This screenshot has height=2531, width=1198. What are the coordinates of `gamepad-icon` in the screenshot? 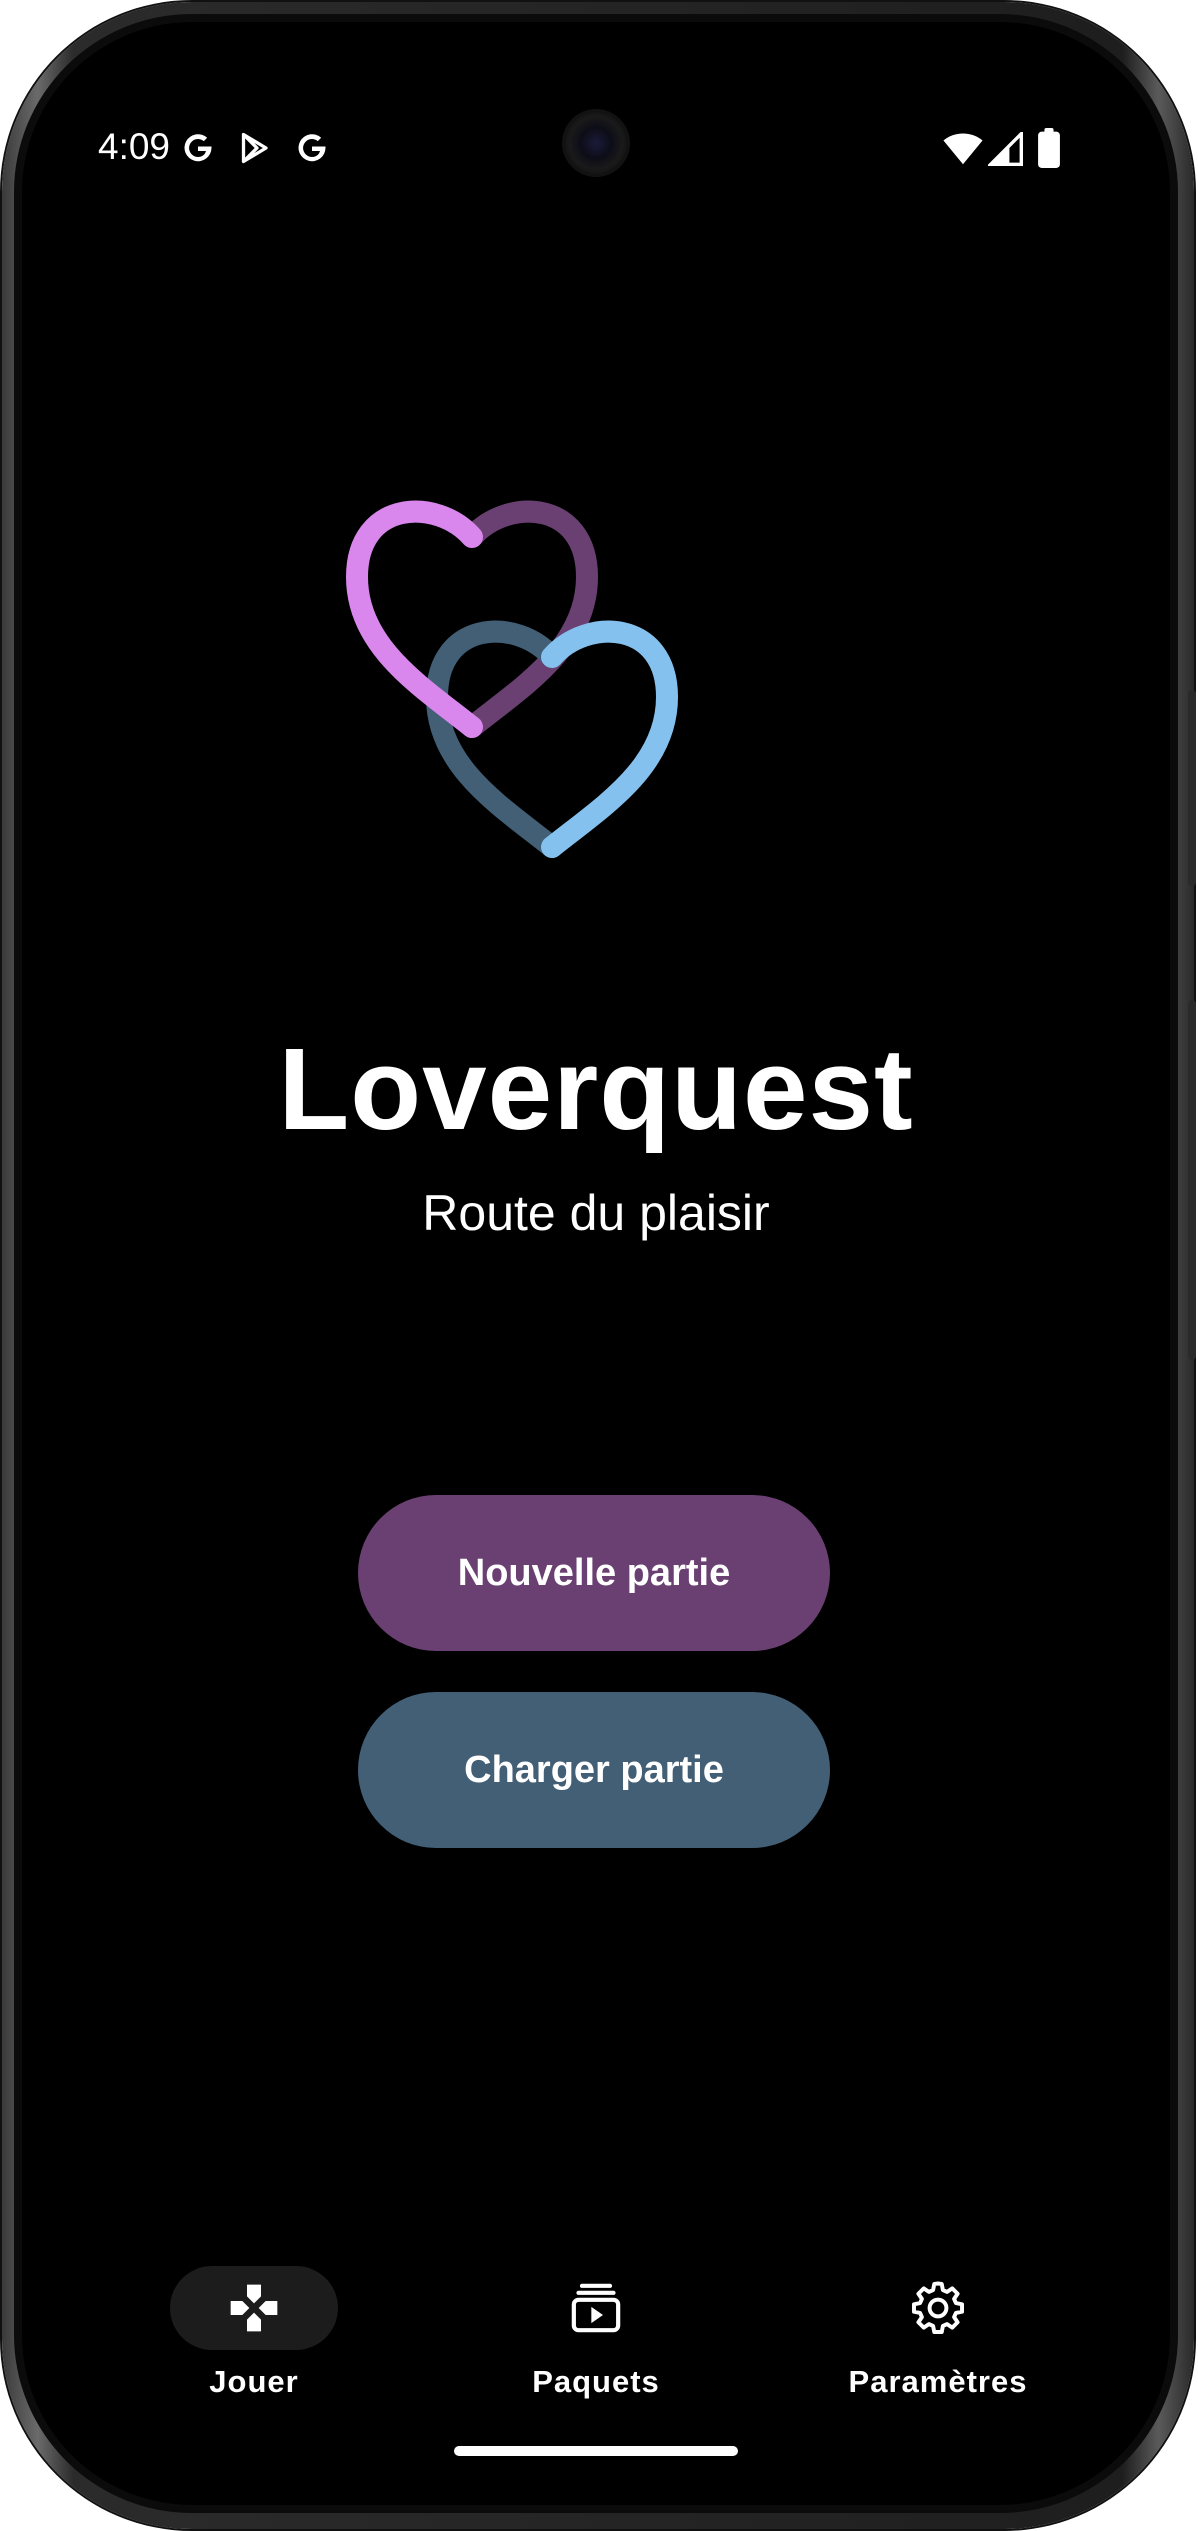 It's located at (254, 2308).